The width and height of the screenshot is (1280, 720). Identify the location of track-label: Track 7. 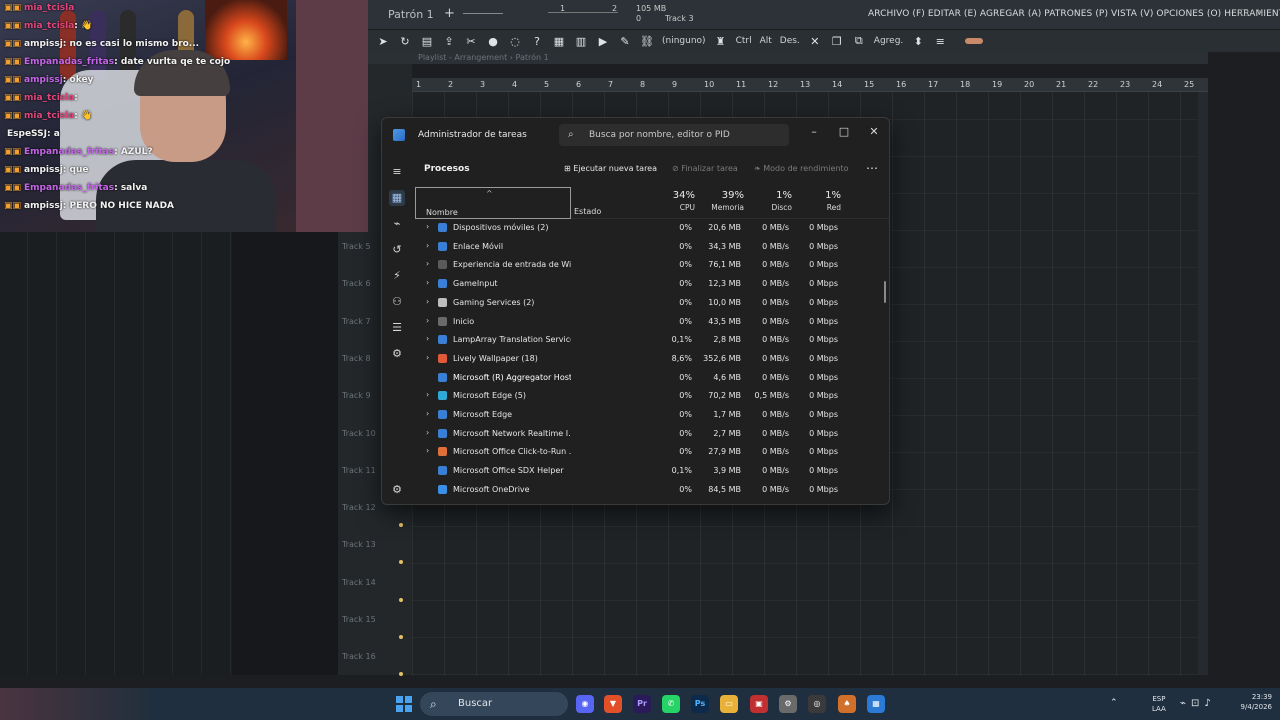
(356, 321).